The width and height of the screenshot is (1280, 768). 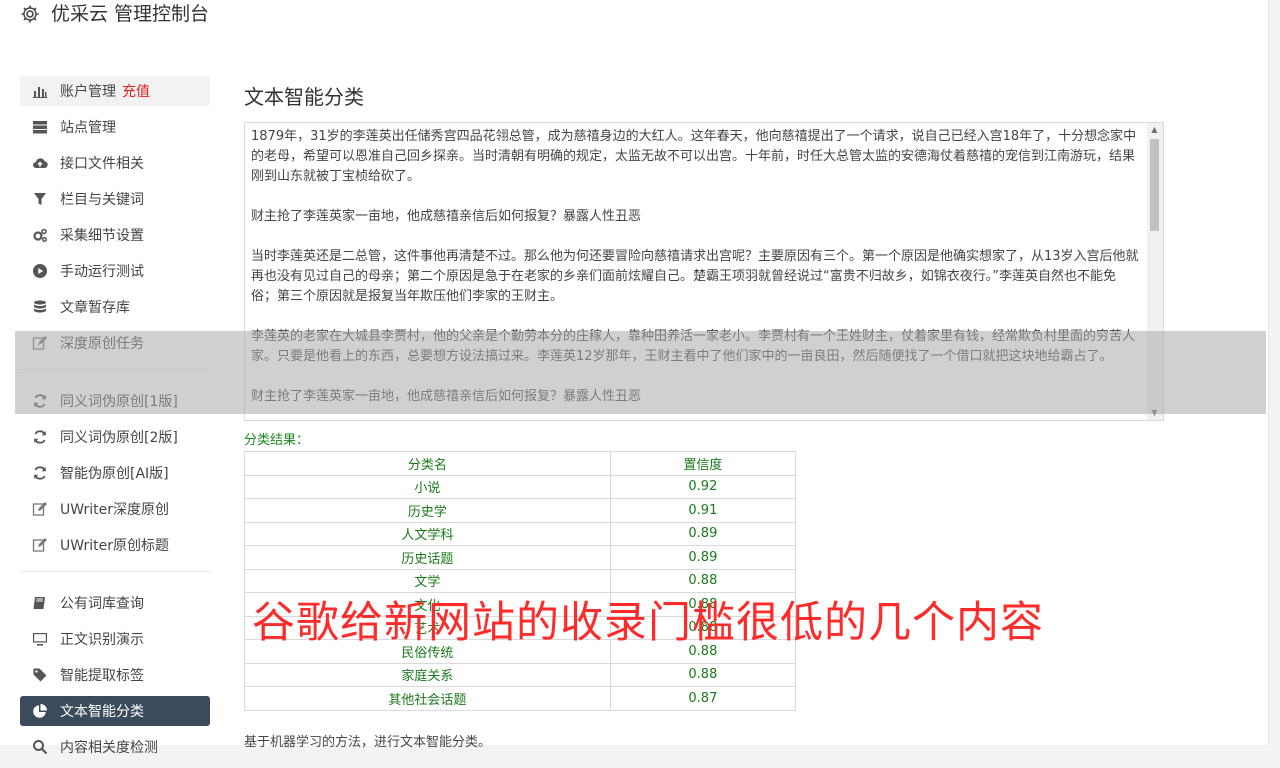 What do you see at coordinates (703, 486) in the screenshot?
I see `confidence-cell: 0.92` at bounding box center [703, 486].